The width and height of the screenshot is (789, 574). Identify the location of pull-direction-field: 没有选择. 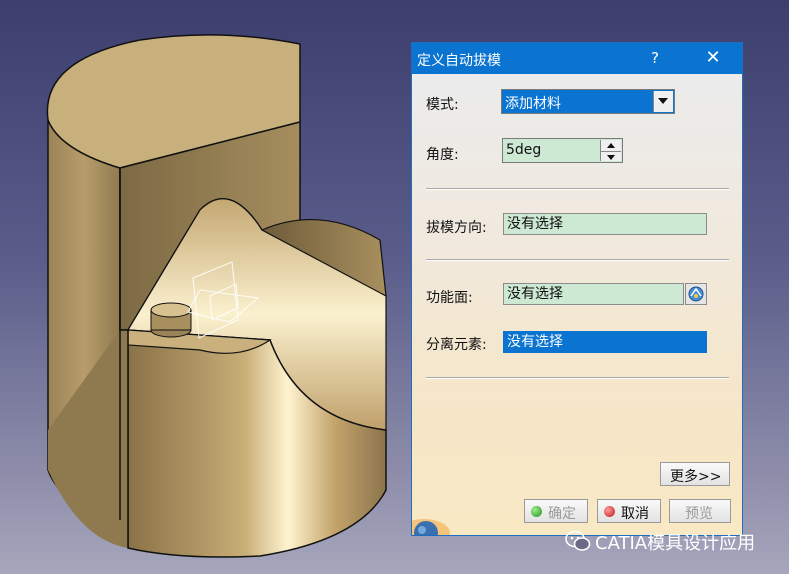
(605, 224).